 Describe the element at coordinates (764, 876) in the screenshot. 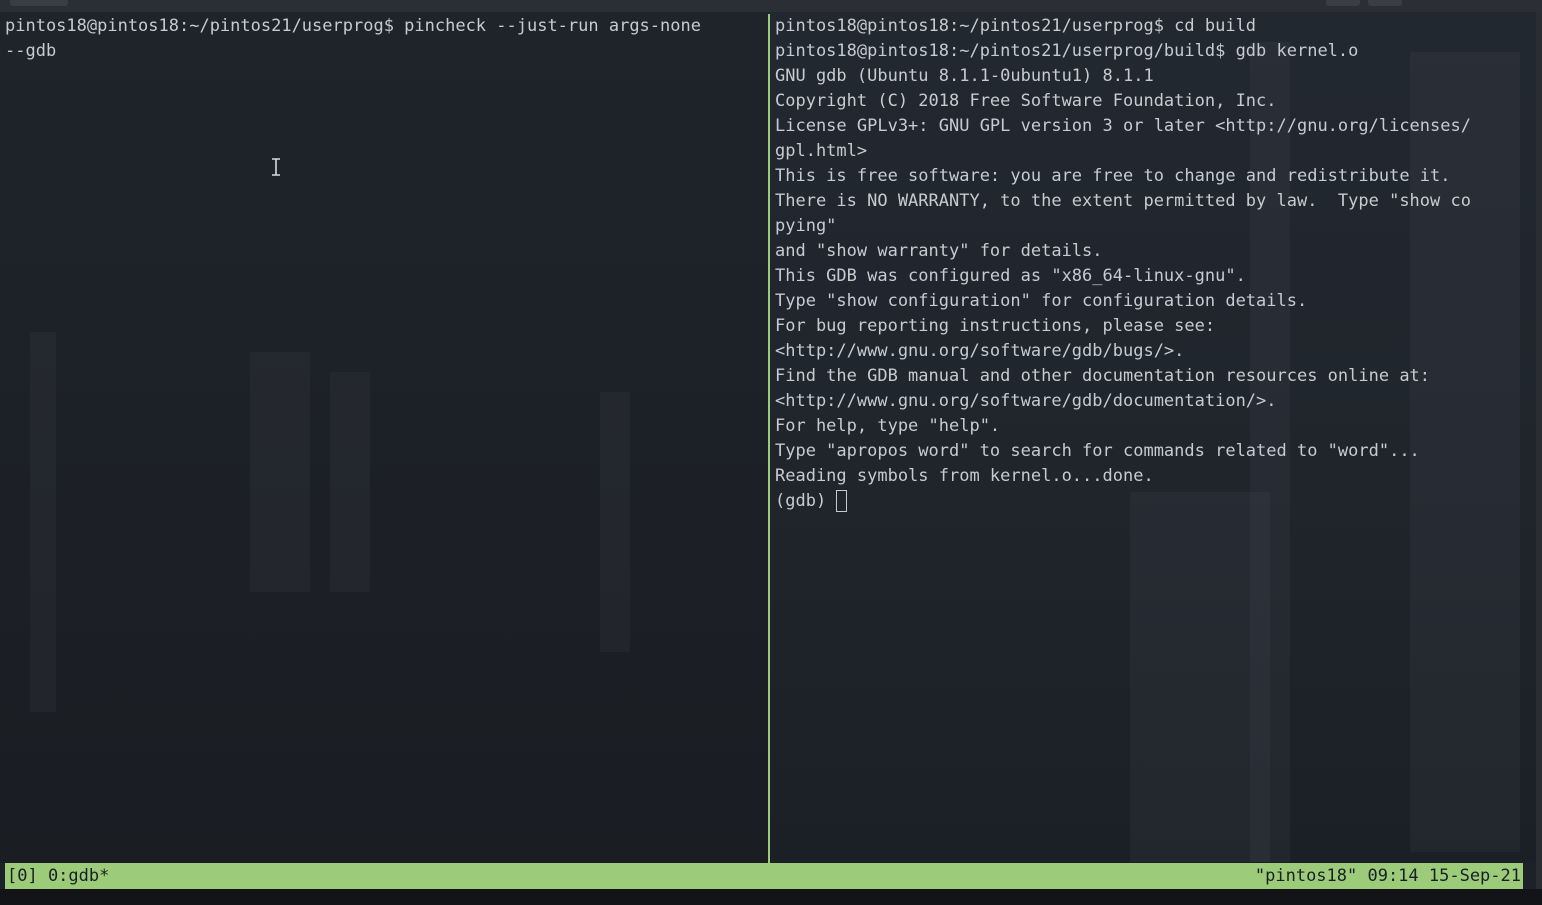

I see `tmux-status-bar: [0] 0:gdb* "pintos18" 09:14 15-Sep-21` at that location.